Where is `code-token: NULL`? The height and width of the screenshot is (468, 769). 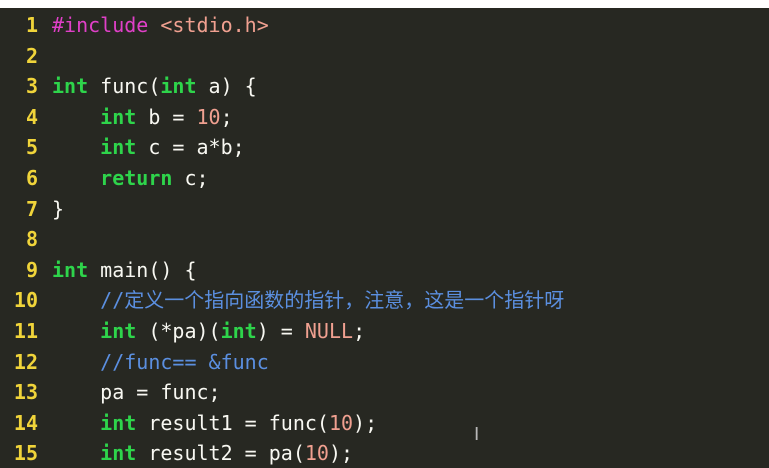 code-token: NULL is located at coordinates (329, 330).